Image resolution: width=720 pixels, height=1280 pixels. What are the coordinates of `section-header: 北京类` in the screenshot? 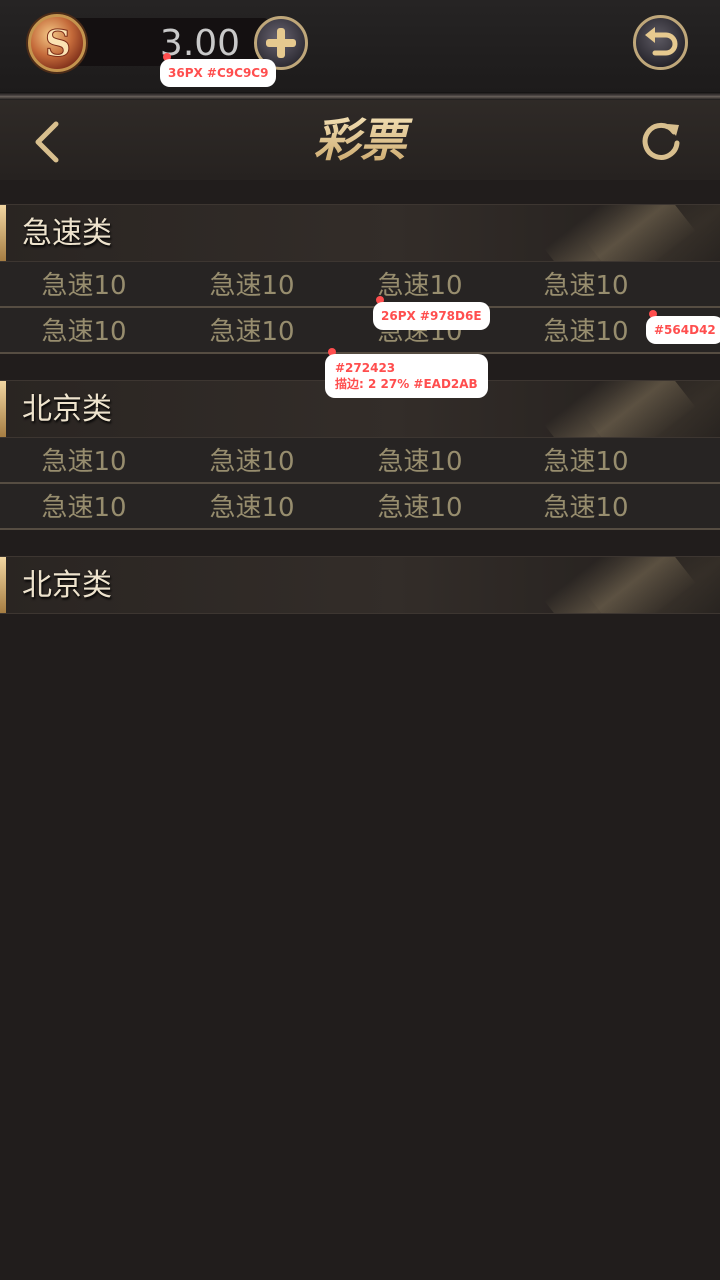 It's located at (360, 585).